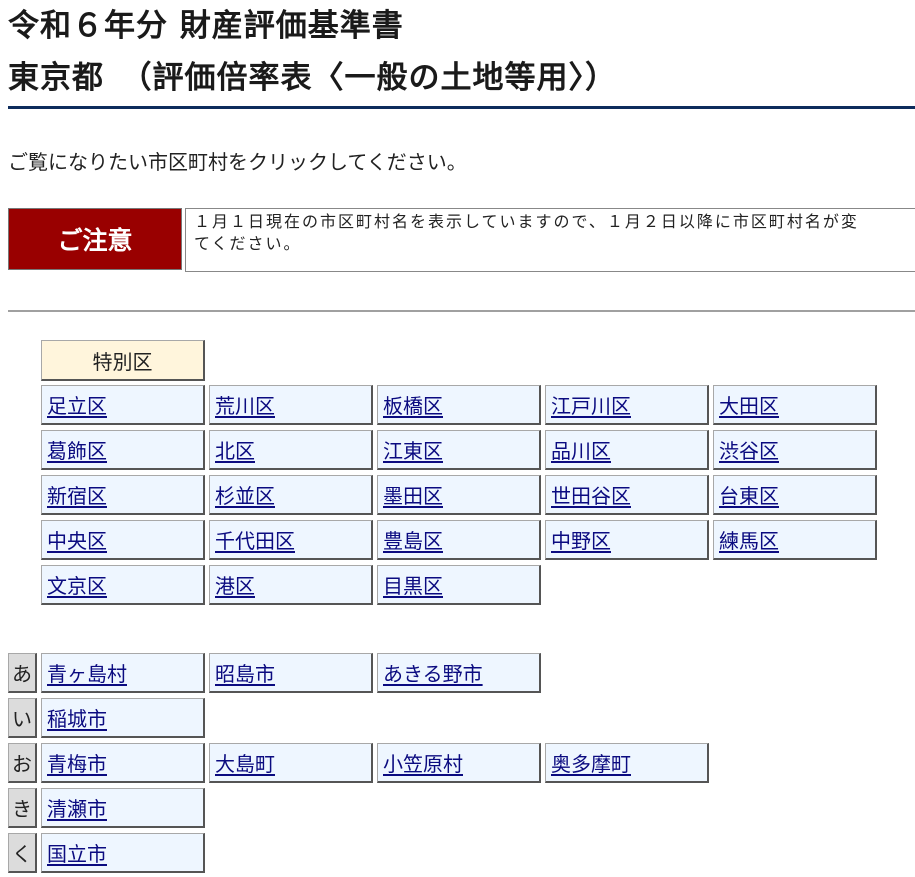 The width and height of the screenshot is (915, 877). What do you see at coordinates (87, 672) in the screenshot?
I see `municipality-link: 青ヶ島村` at bounding box center [87, 672].